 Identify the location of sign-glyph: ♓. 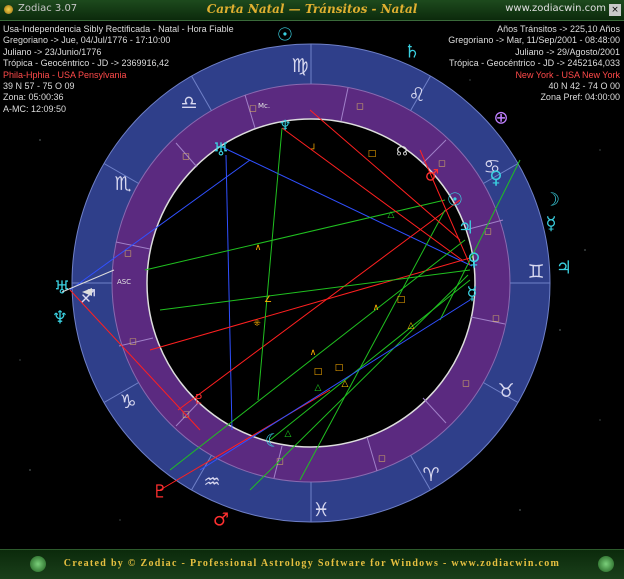
(320, 510).